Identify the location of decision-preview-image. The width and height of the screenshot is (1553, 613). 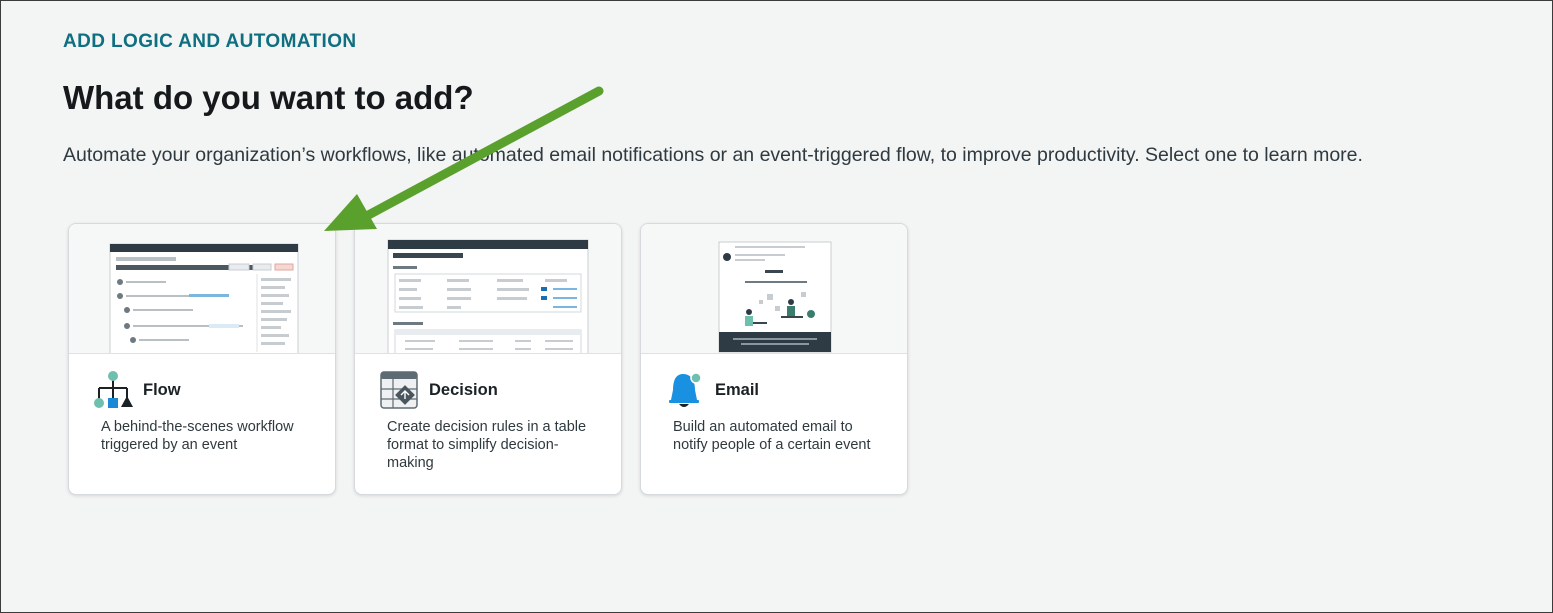
(488, 289).